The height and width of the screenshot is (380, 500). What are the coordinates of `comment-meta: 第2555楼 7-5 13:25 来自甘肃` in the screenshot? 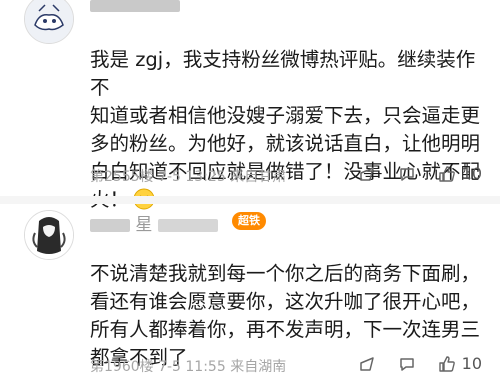 It's located at (188, 177).